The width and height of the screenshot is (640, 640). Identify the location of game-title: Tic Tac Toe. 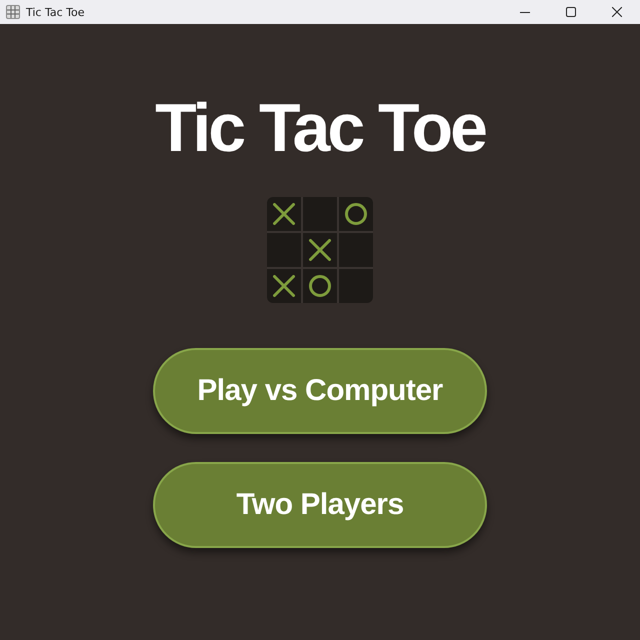
(320, 128).